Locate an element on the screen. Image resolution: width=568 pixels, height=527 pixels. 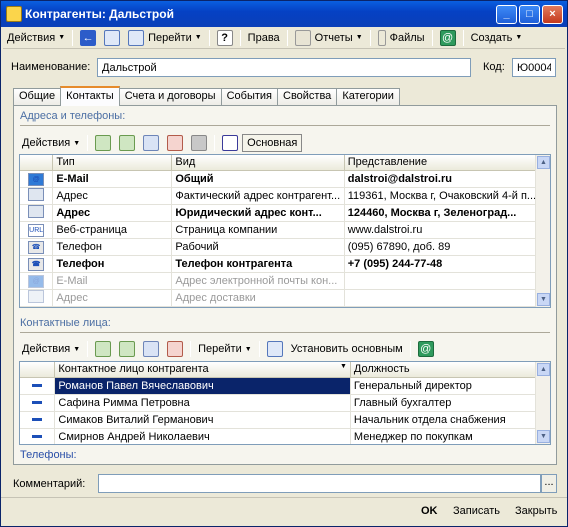
addresses-toolbar: Действия ▼ Основная is located at coordinates (160, 143).